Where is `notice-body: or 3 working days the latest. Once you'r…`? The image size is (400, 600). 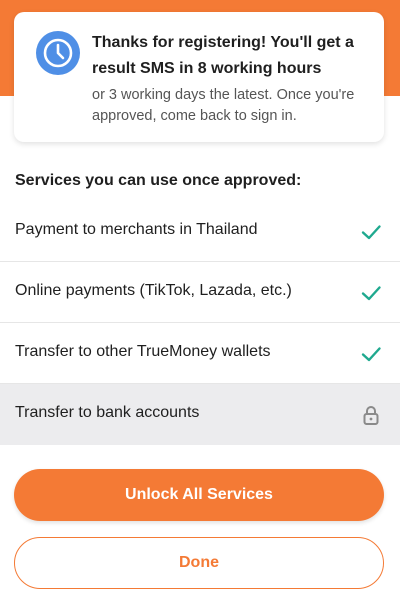
notice-body: or 3 working days the latest. Once you'r… is located at coordinates (223, 105).